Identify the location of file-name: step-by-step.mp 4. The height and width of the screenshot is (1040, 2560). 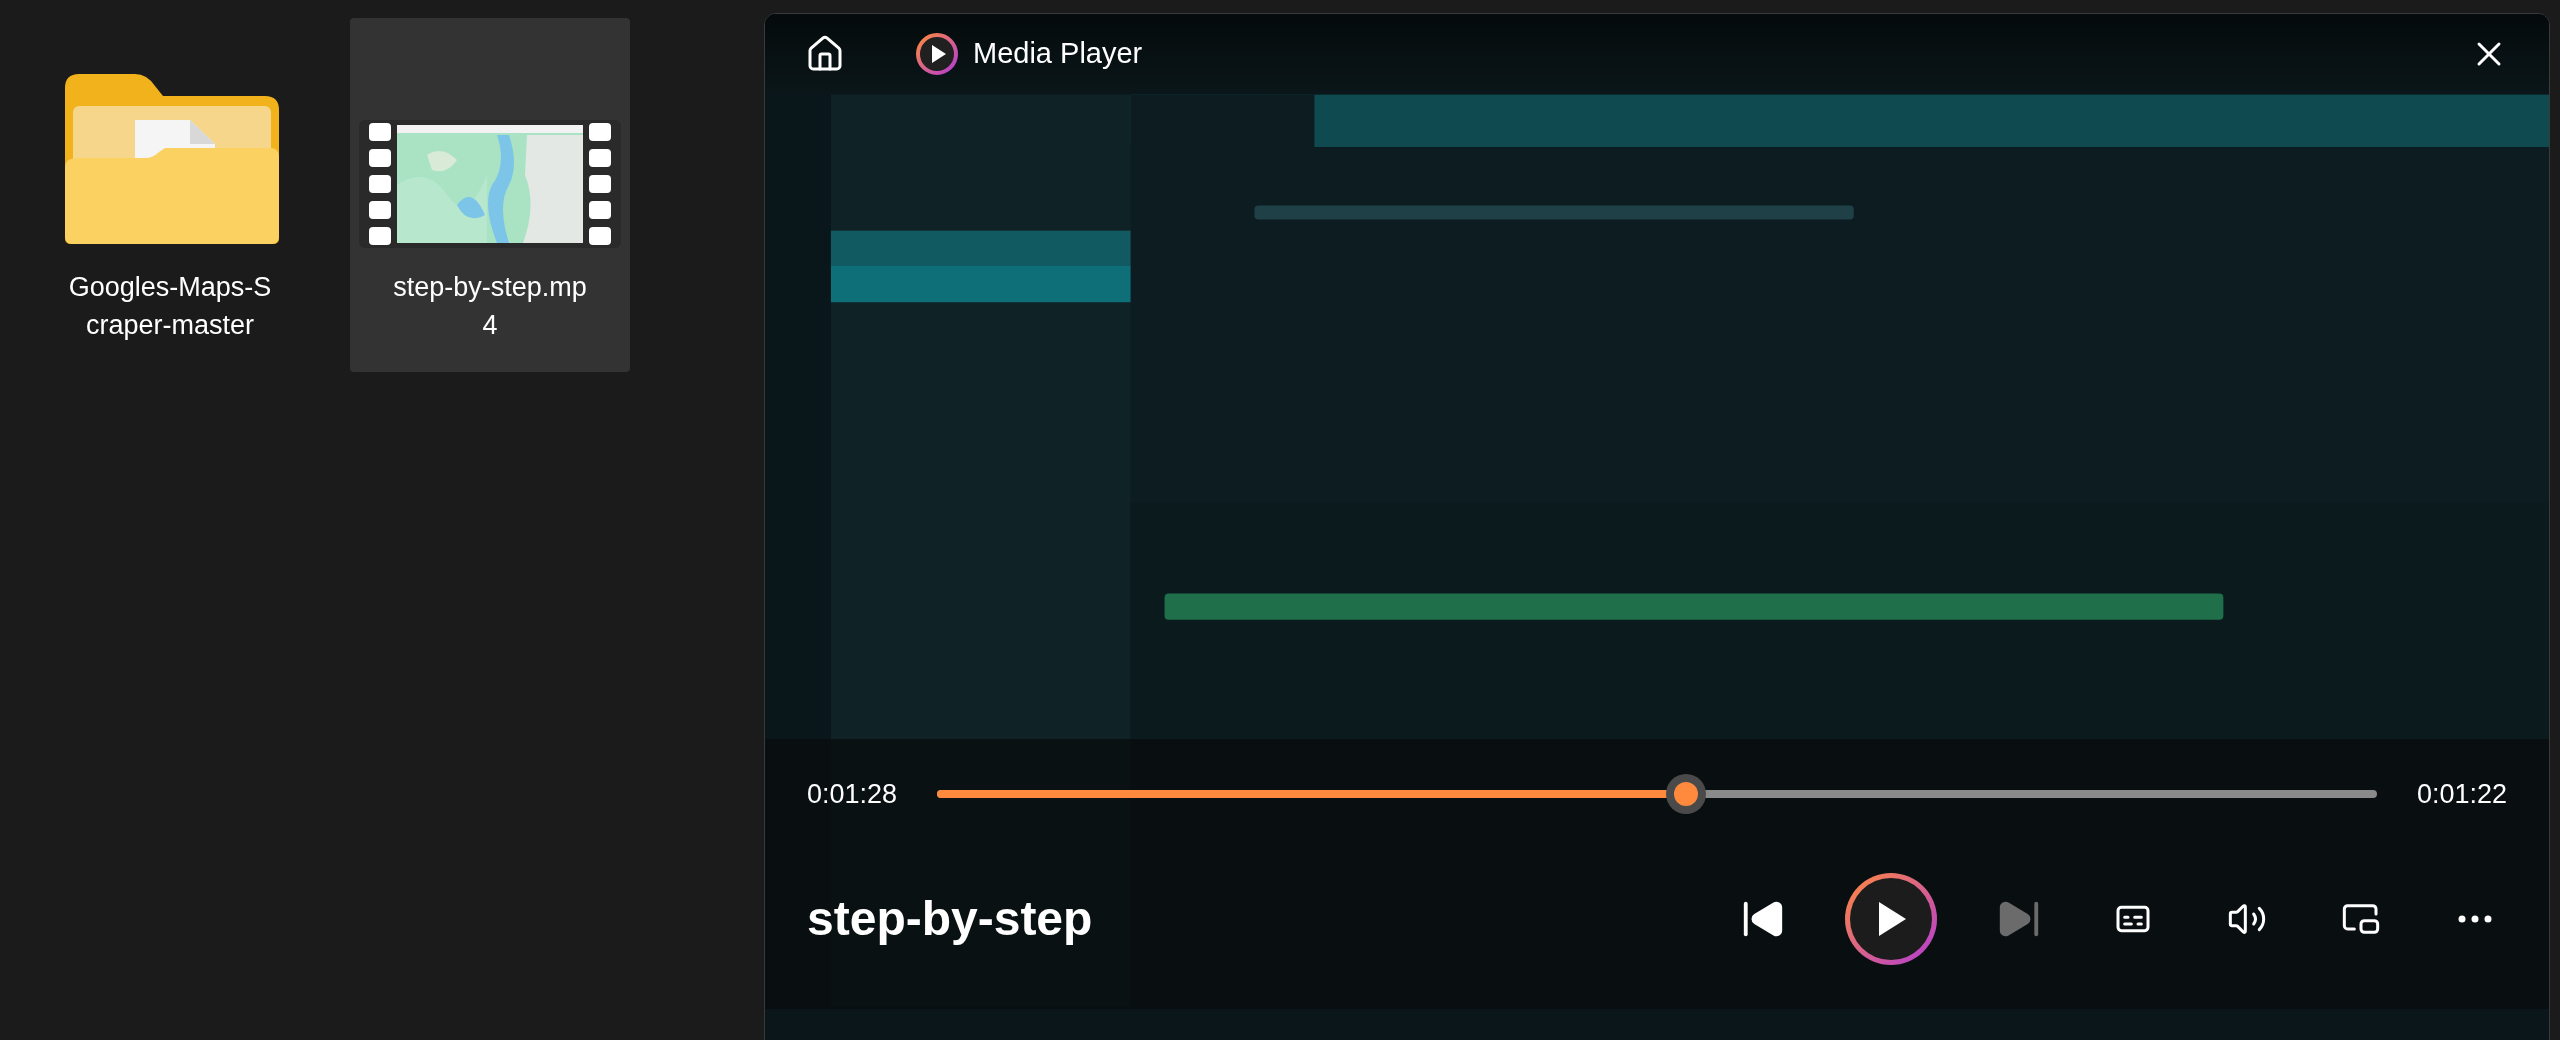
(490, 306).